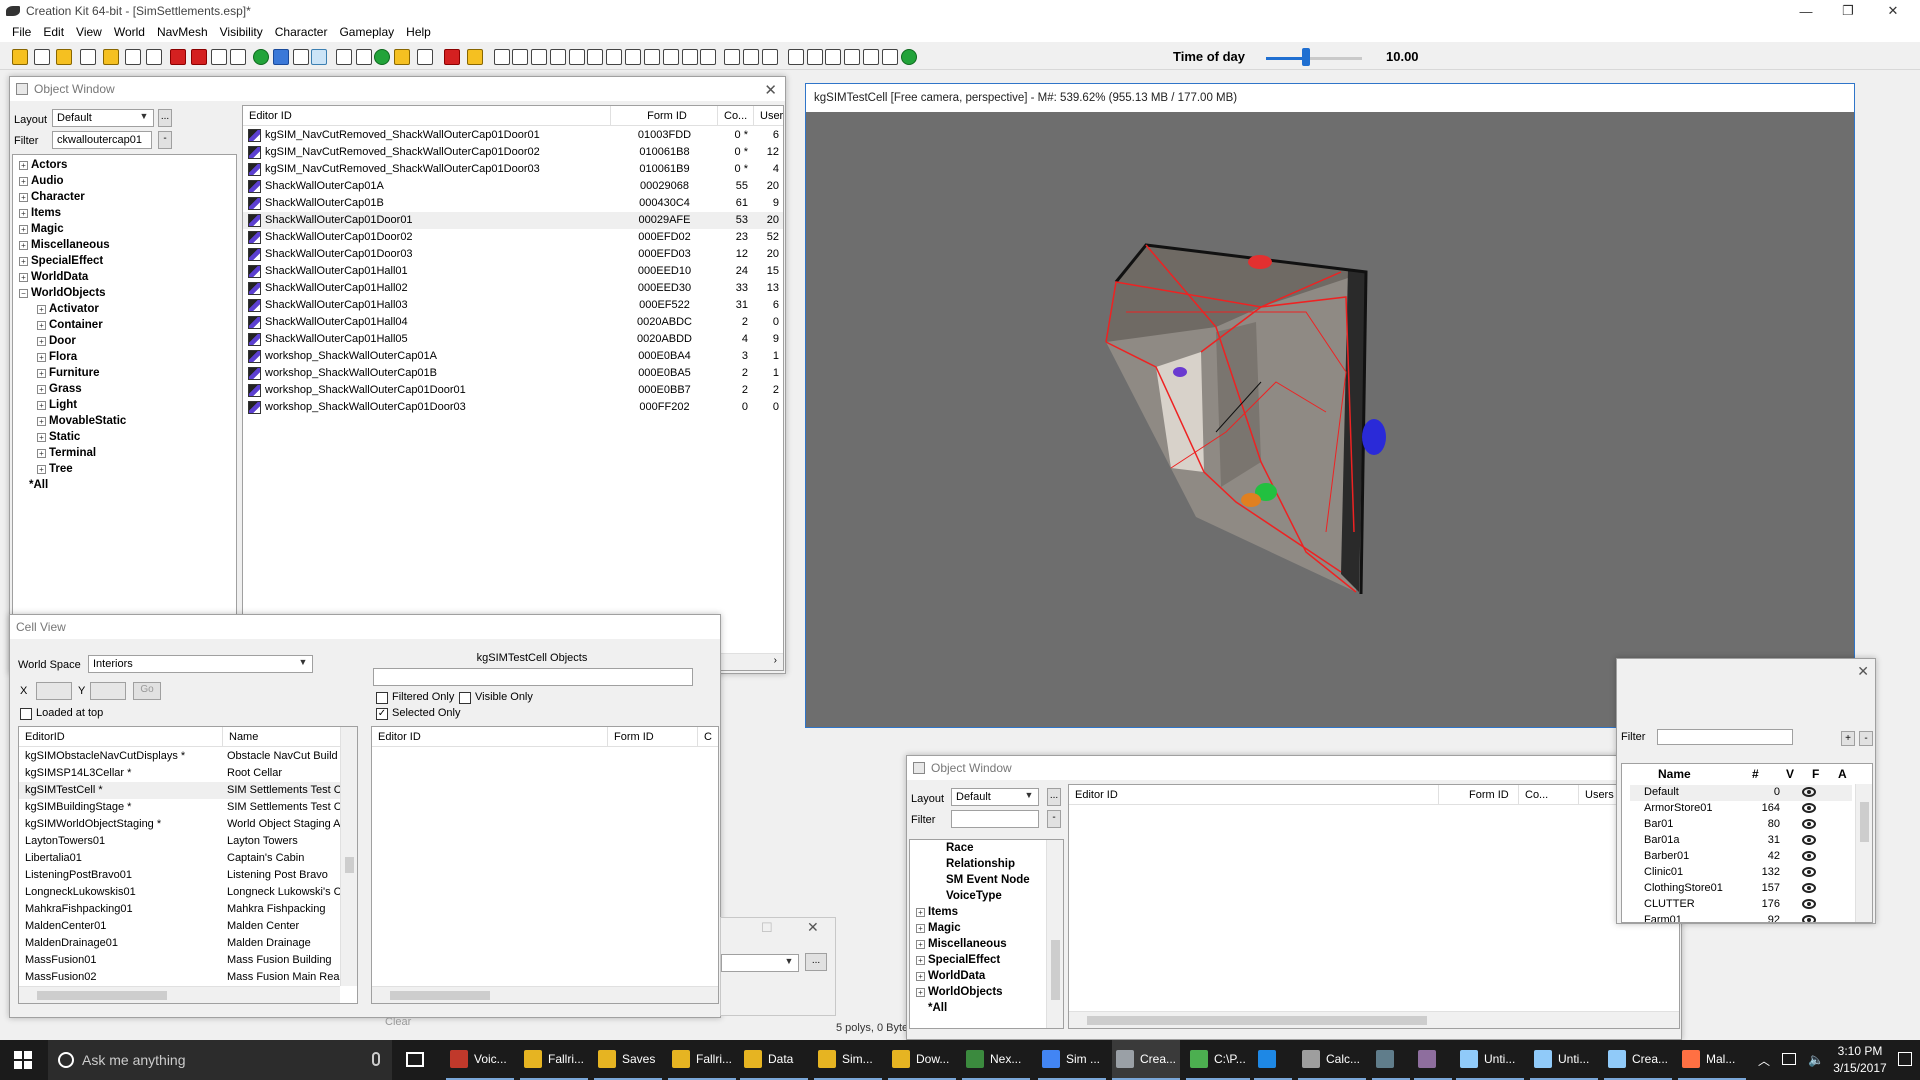  Describe the element at coordinates (1864, 822) in the screenshot. I see `layers-vscroll-thumb` at that location.